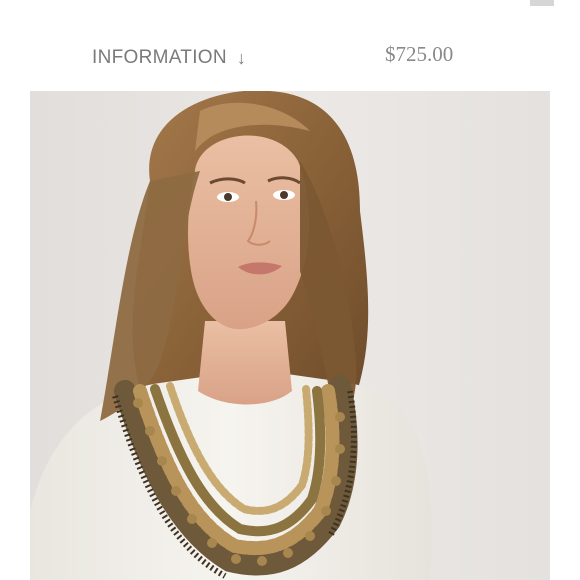  I want to click on information-toggle-button: INFORMATION ↓, so click(169, 58).